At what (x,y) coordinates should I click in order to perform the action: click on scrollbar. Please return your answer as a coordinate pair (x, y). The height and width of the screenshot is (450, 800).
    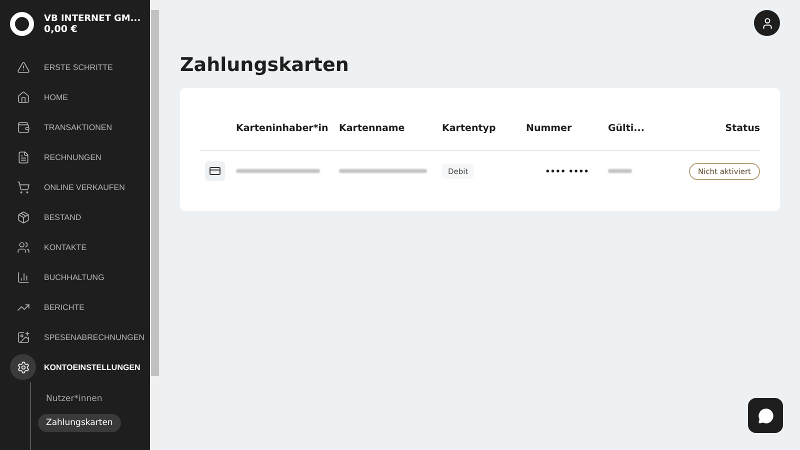
    Looking at the image, I should click on (155, 225).